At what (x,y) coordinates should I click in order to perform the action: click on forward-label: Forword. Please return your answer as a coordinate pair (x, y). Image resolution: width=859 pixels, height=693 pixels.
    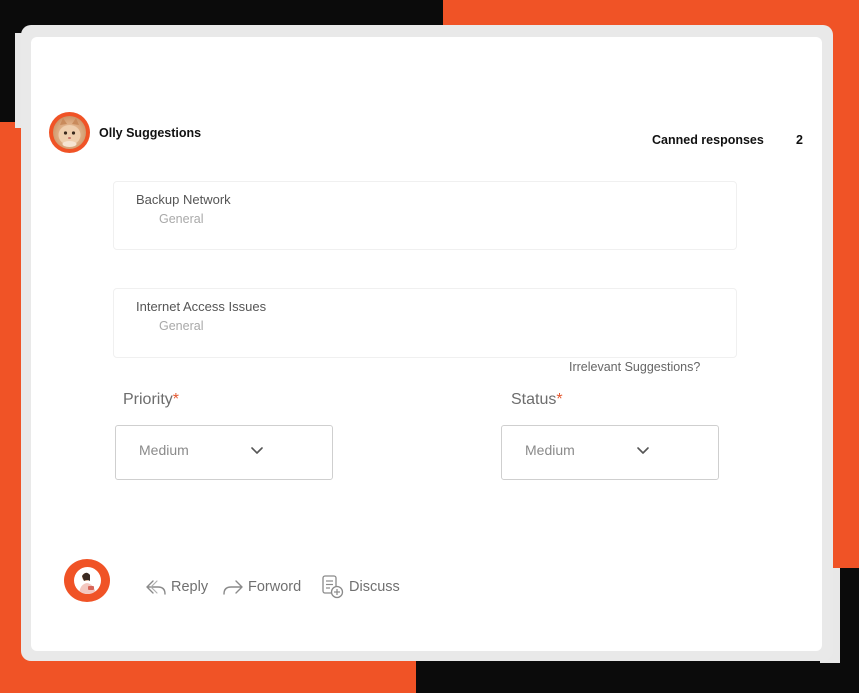
    Looking at the image, I should click on (275, 587).